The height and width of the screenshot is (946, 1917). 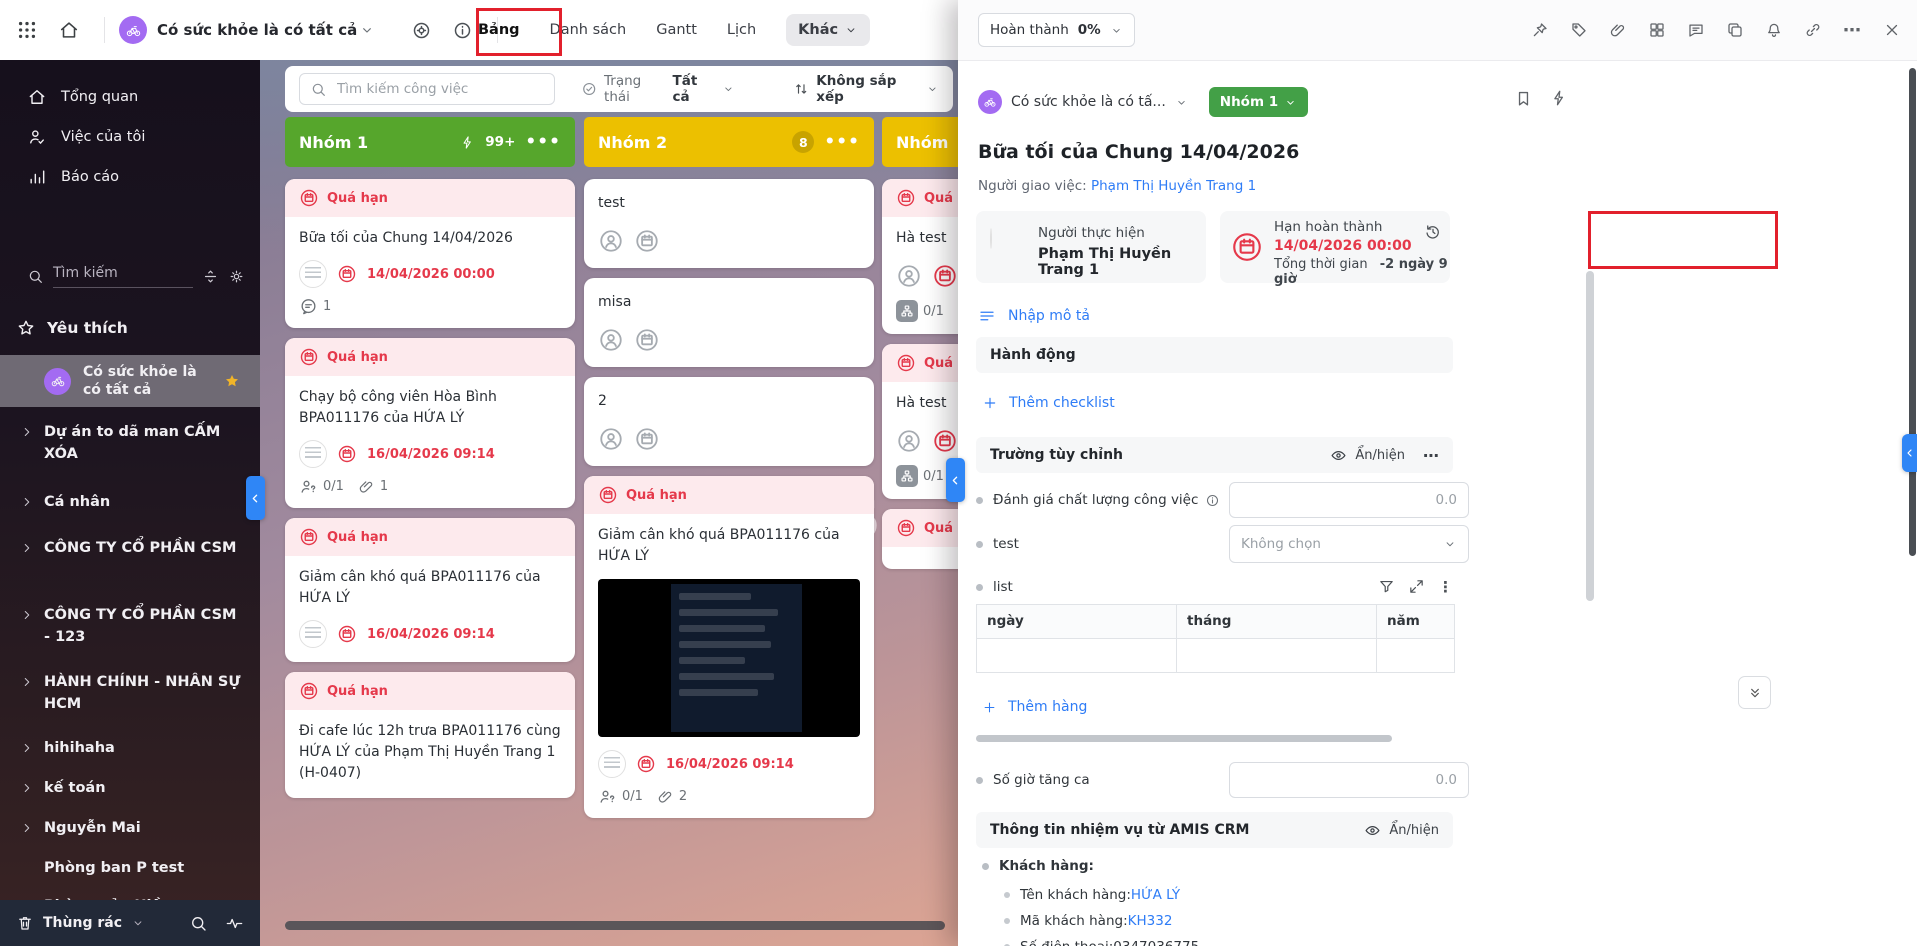 What do you see at coordinates (920, 539) in the screenshot?
I see `task-card: Quá hạn` at bounding box center [920, 539].